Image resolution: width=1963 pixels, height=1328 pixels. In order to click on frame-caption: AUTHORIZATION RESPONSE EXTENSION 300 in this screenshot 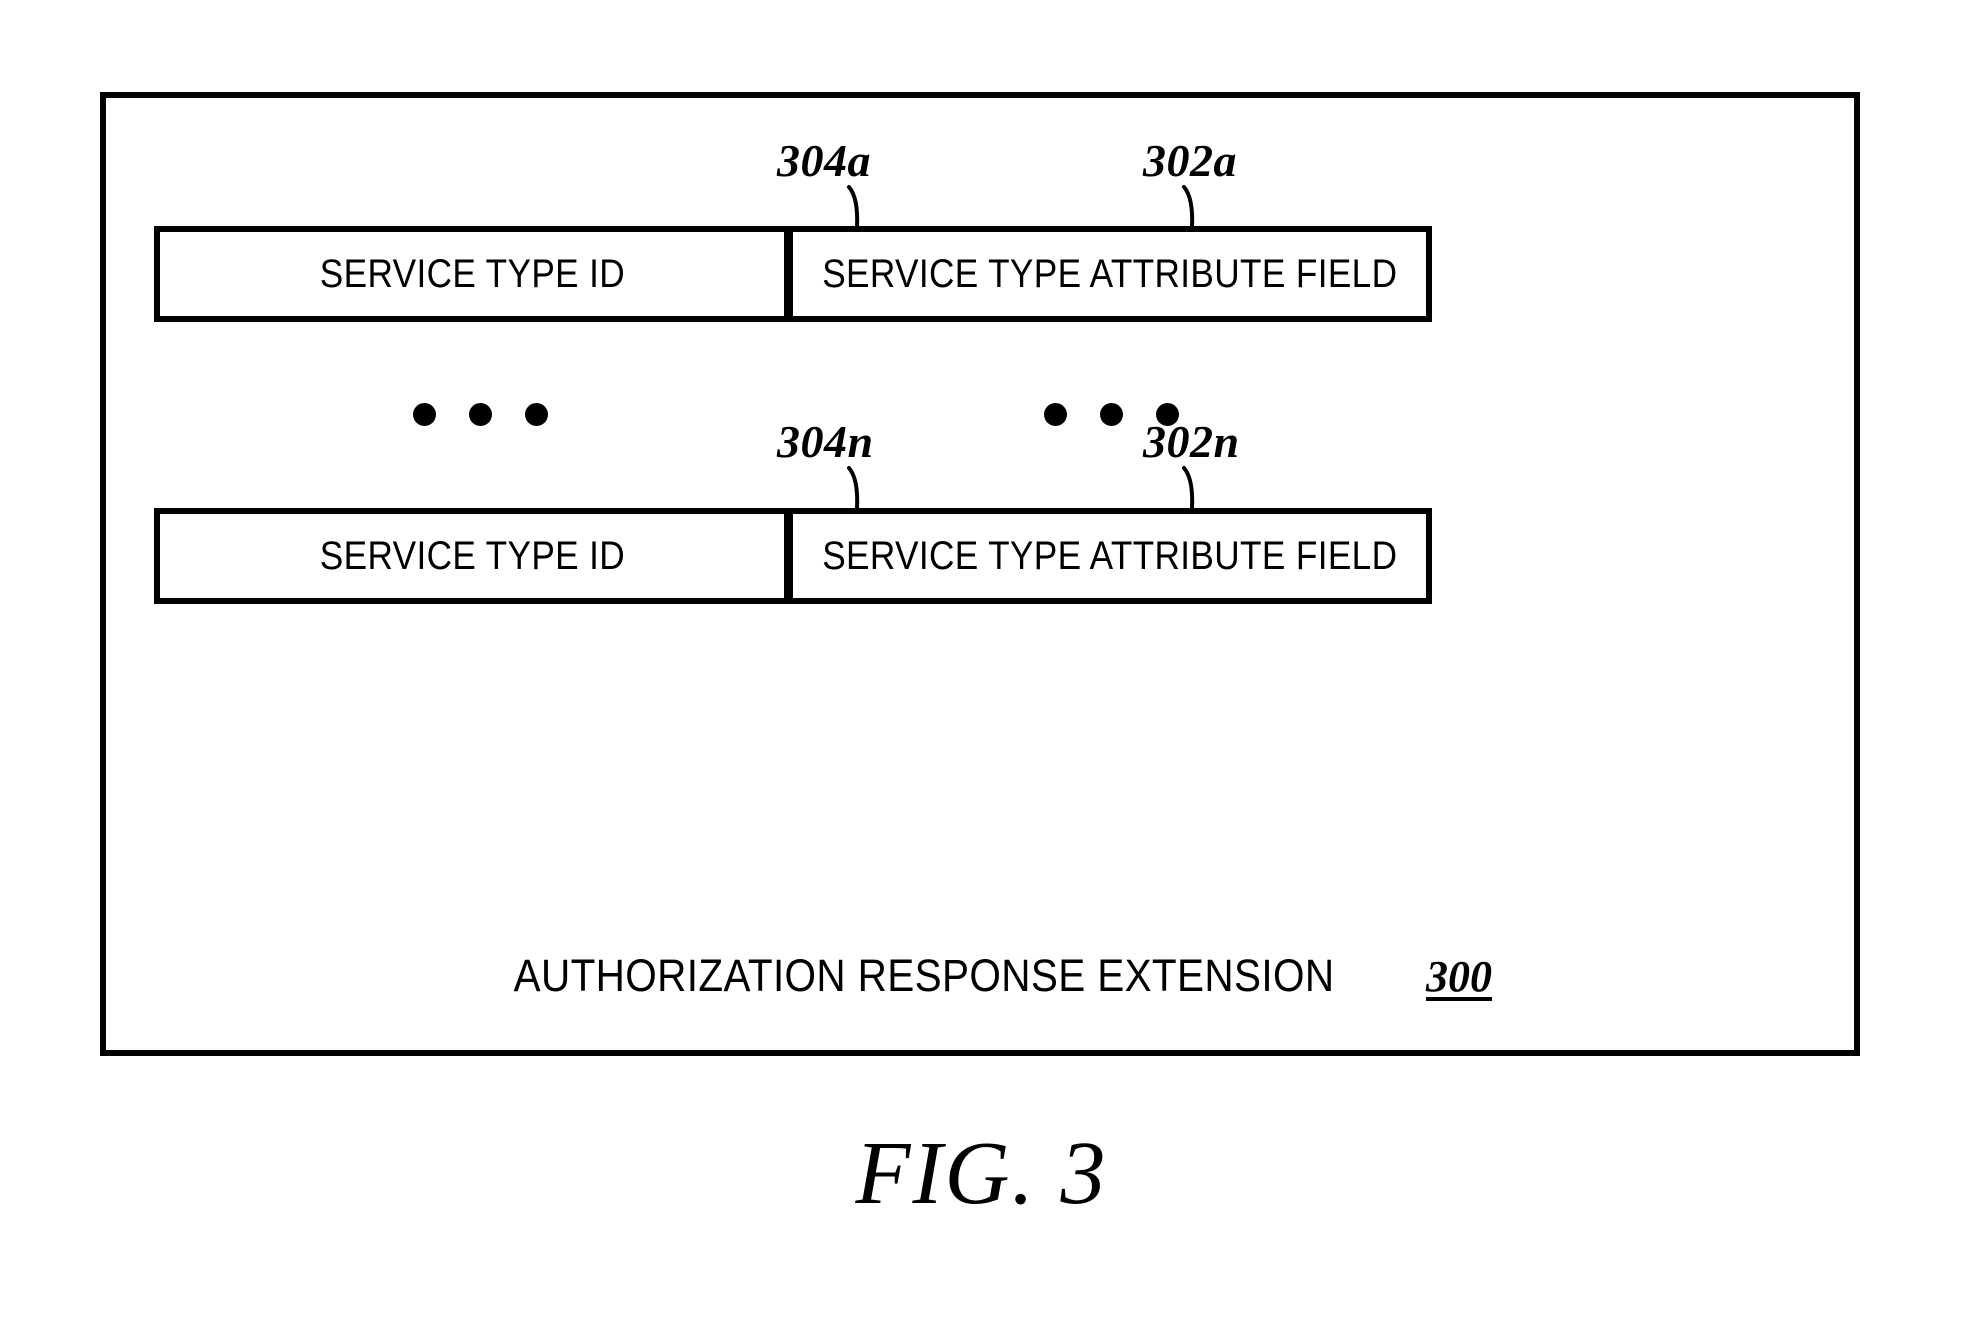, I will do `click(980, 976)`.